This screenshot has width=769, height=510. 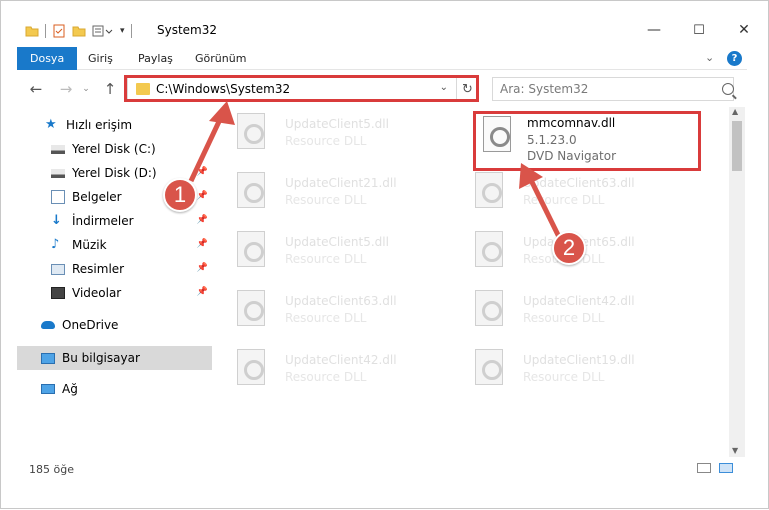 I want to click on step-2-badge: 2, so click(x=569, y=248).